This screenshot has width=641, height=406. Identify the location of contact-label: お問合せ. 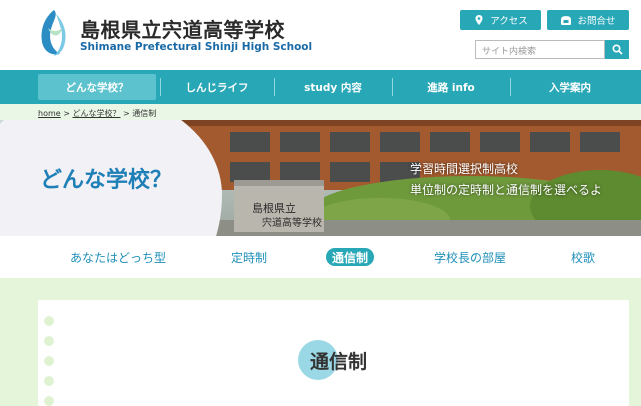
(596, 21).